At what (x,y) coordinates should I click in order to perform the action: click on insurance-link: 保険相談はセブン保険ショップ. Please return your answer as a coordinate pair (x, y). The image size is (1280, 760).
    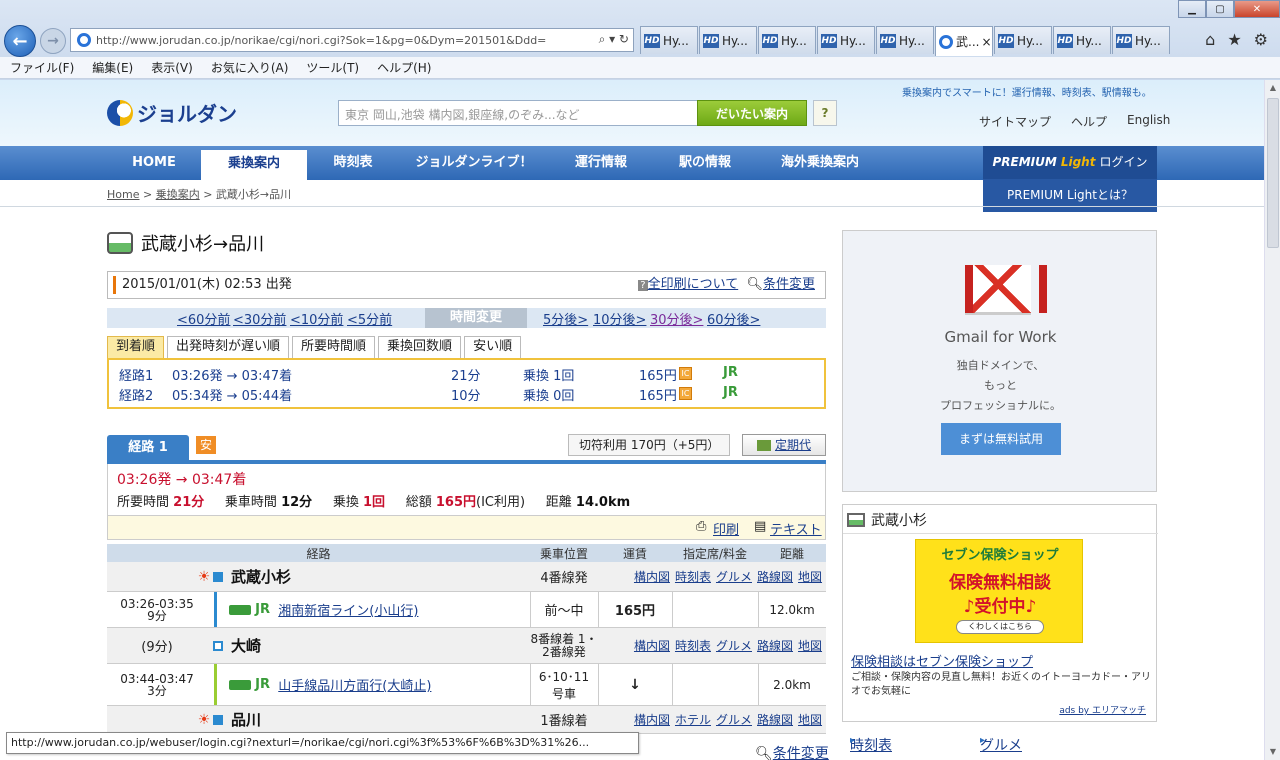
    Looking at the image, I should click on (942, 660).